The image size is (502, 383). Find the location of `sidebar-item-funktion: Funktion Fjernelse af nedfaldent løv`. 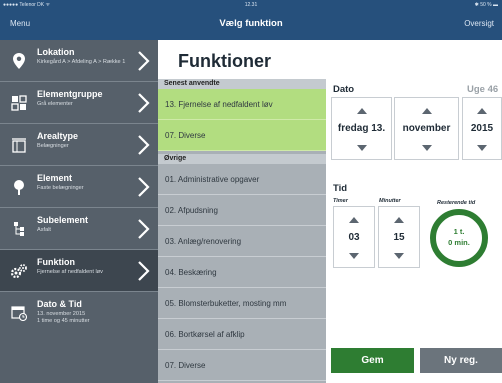

sidebar-item-funktion: Funktion Fjernelse af nedfaldent løv is located at coordinates (79, 271).